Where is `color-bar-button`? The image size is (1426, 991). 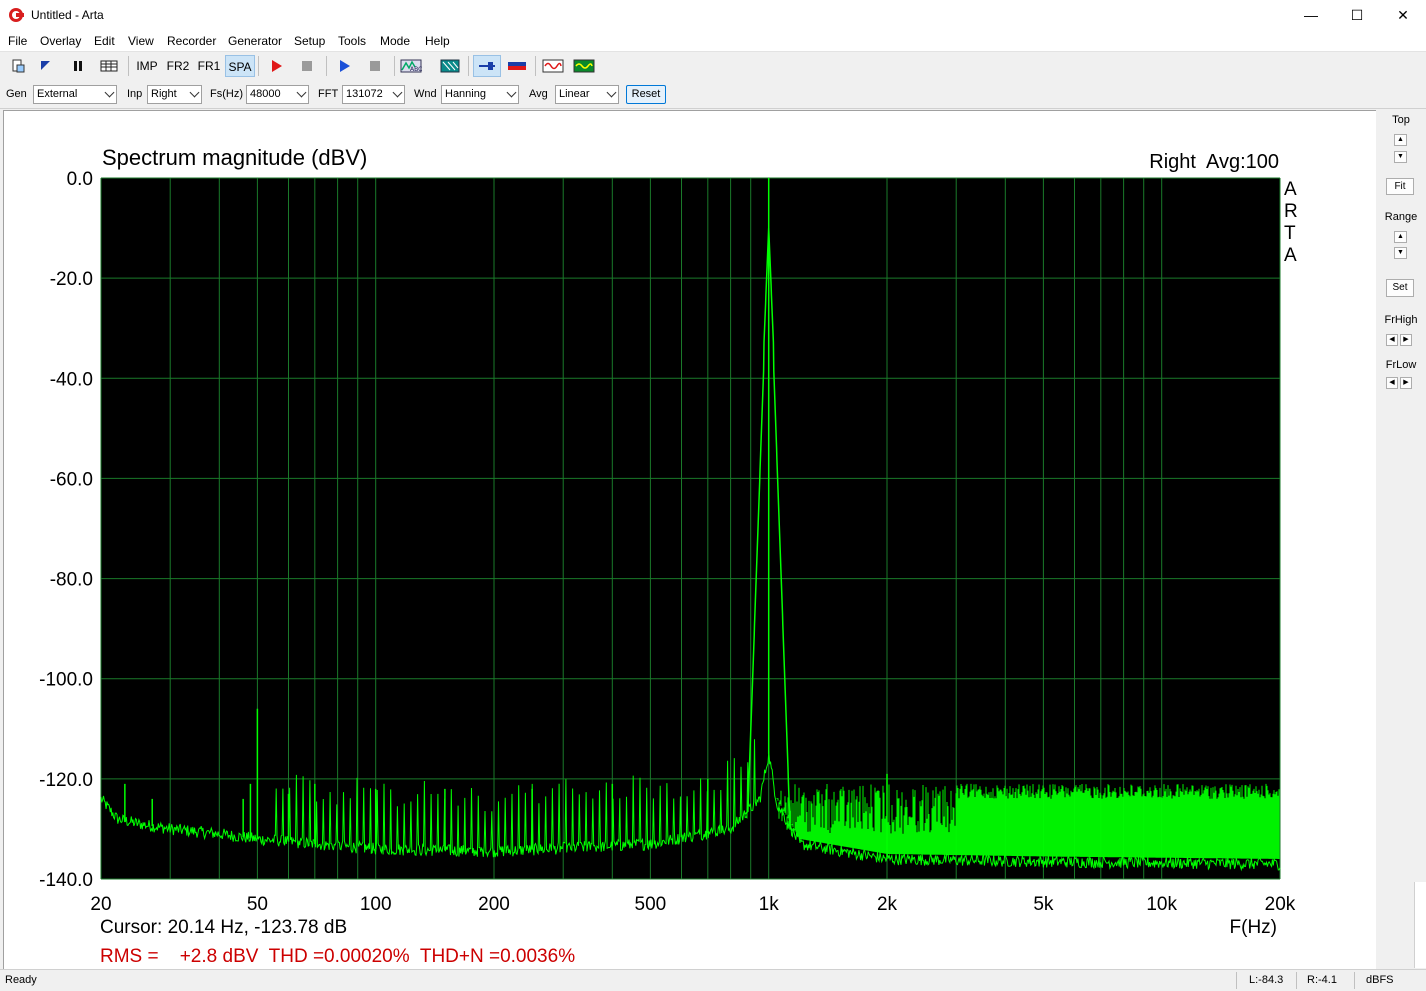
color-bar-button is located at coordinates (517, 66).